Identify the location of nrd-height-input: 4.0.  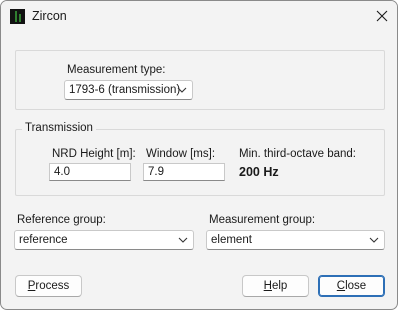
(90, 172).